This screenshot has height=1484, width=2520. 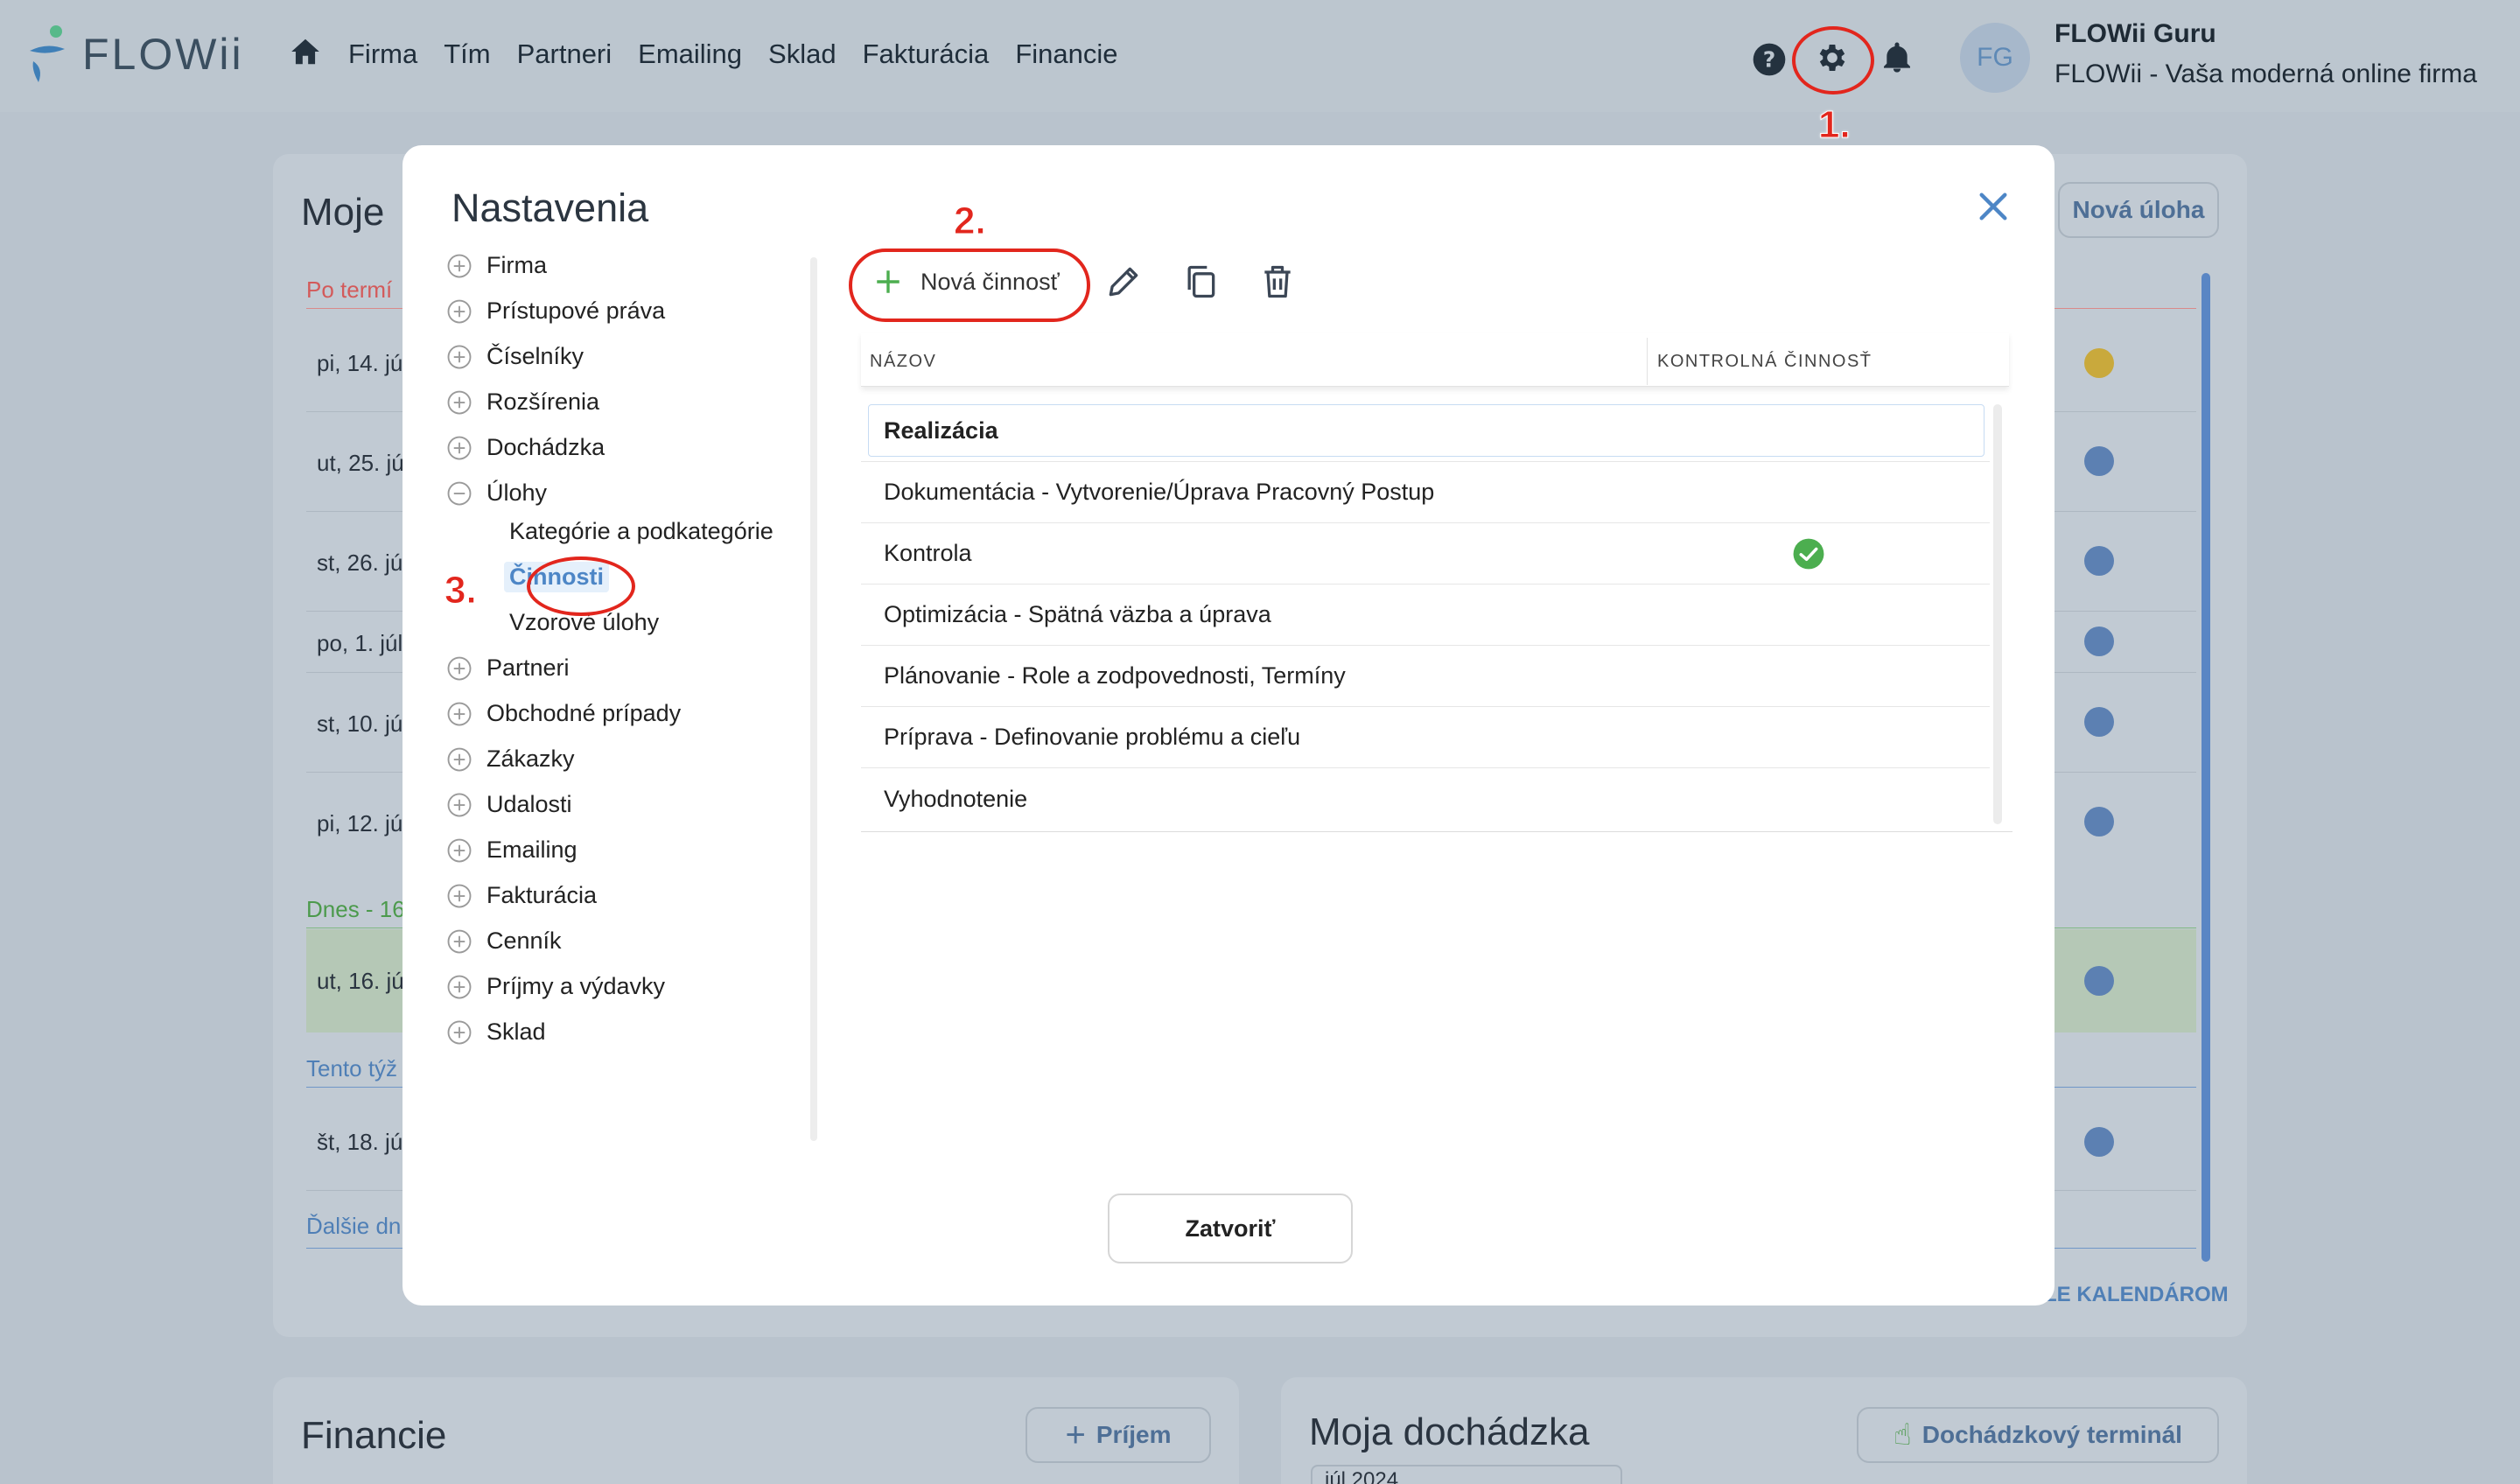 I want to click on avatar: FG, so click(x=1995, y=58).